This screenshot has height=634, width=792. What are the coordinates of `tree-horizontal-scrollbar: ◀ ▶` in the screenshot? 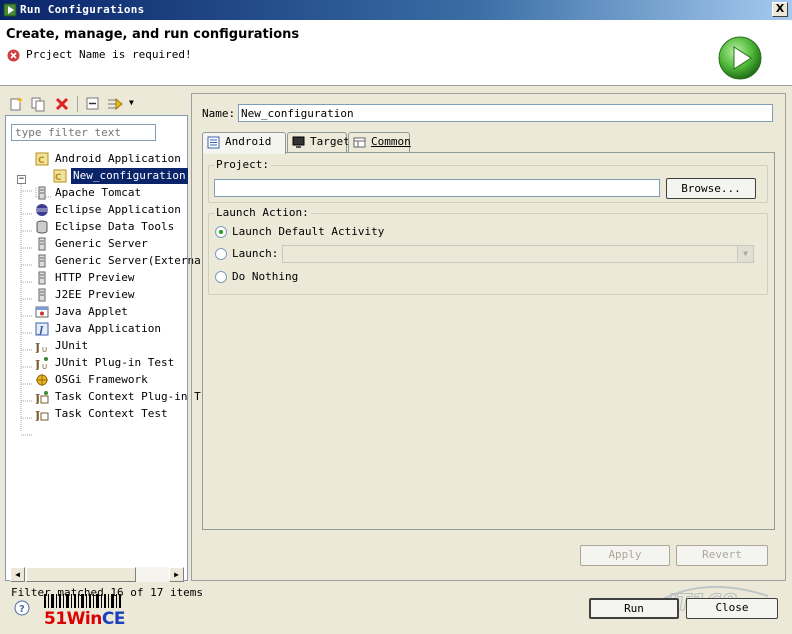 It's located at (97, 574).